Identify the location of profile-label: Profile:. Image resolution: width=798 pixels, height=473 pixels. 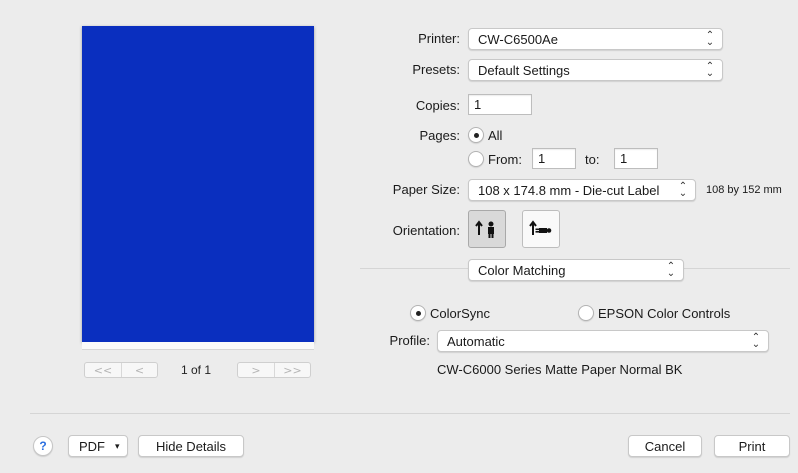
(409, 340).